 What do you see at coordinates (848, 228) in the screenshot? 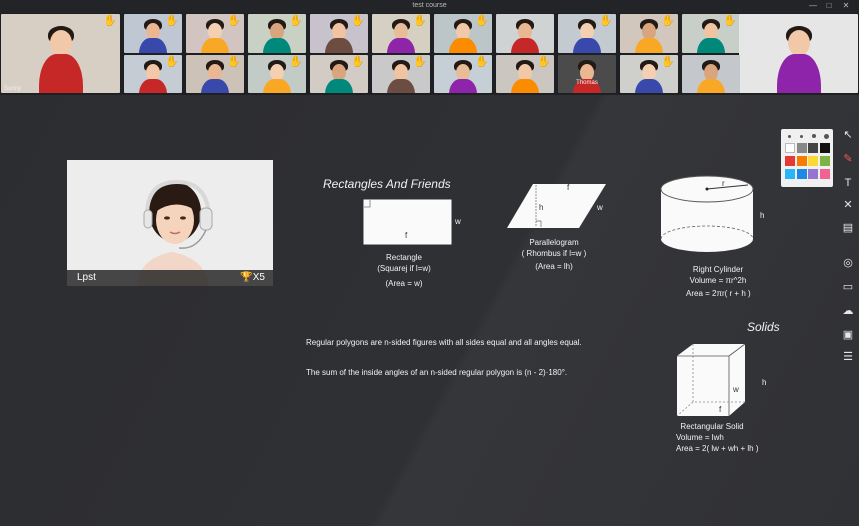
I see `trash-icon: ▤` at bounding box center [848, 228].